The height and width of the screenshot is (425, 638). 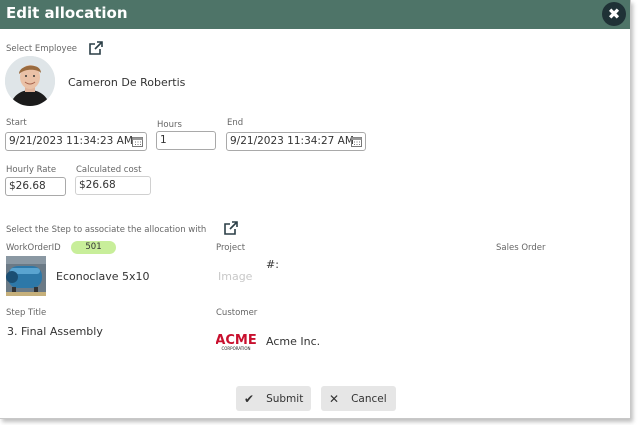 I want to click on cancel-button: ✕ Cancel, so click(x=358, y=398).